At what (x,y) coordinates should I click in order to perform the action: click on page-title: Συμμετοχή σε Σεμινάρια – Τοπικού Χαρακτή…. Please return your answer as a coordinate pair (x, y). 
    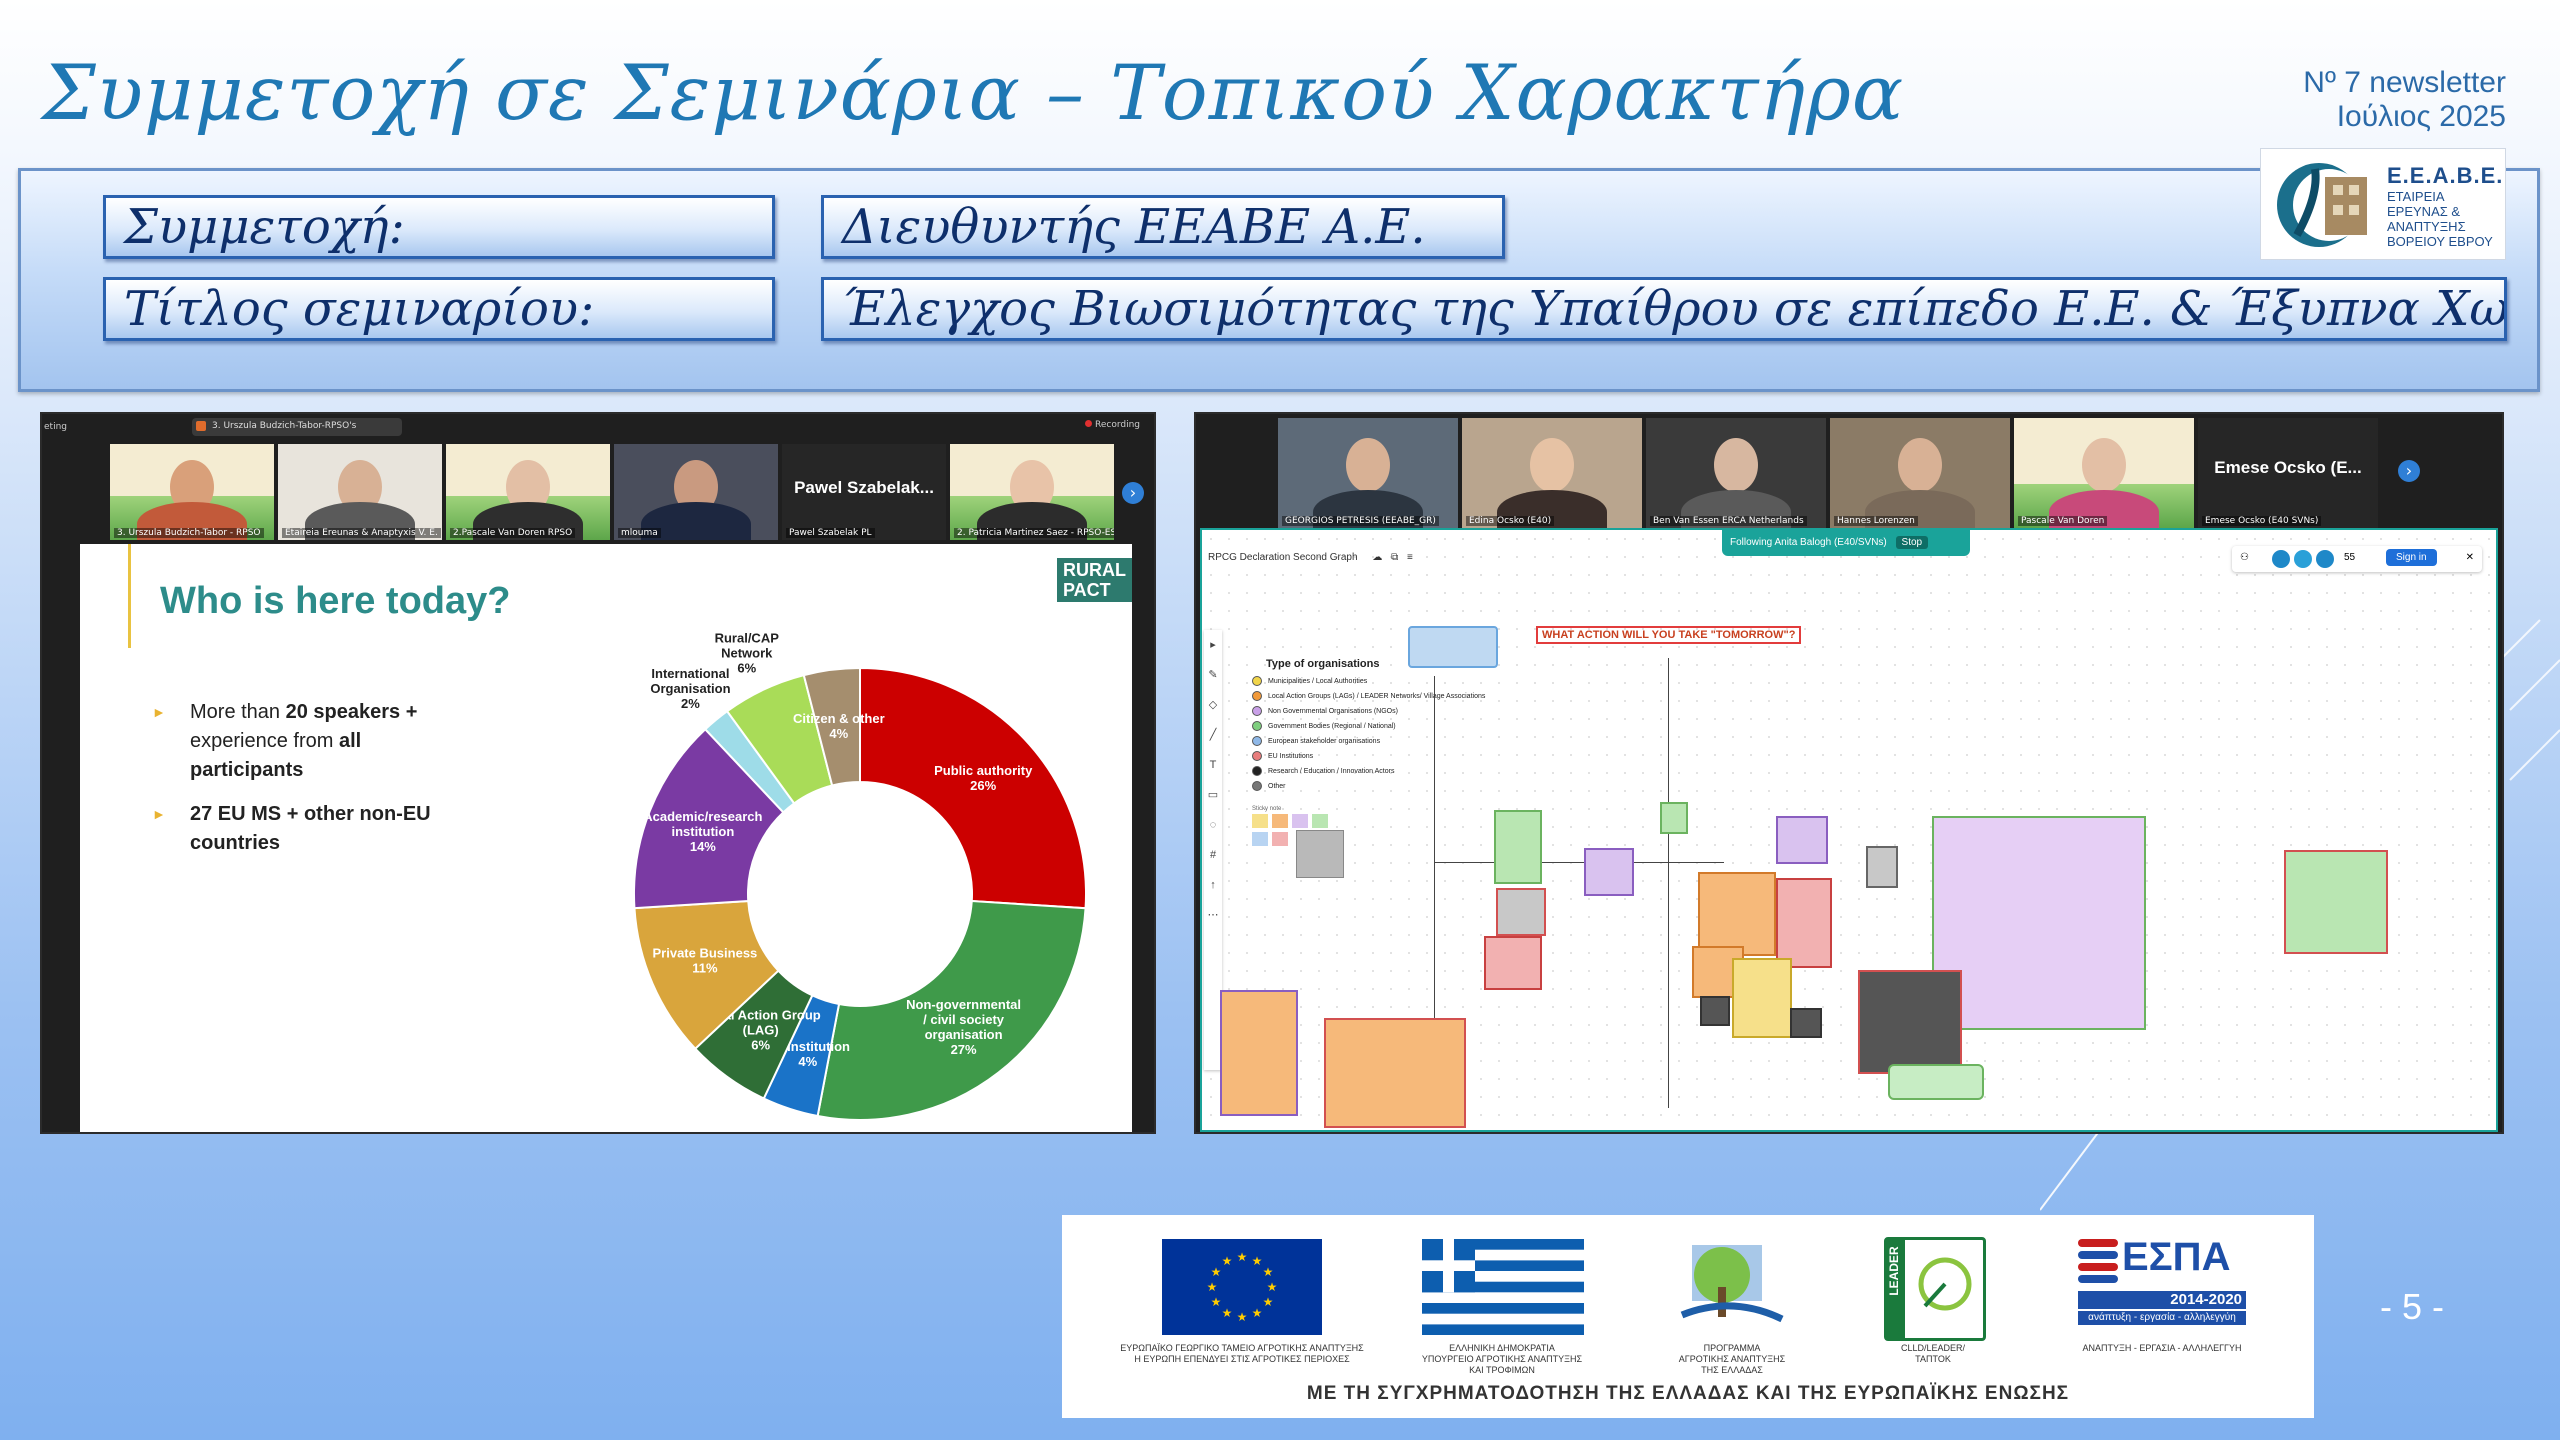
    Looking at the image, I should click on (973, 92).